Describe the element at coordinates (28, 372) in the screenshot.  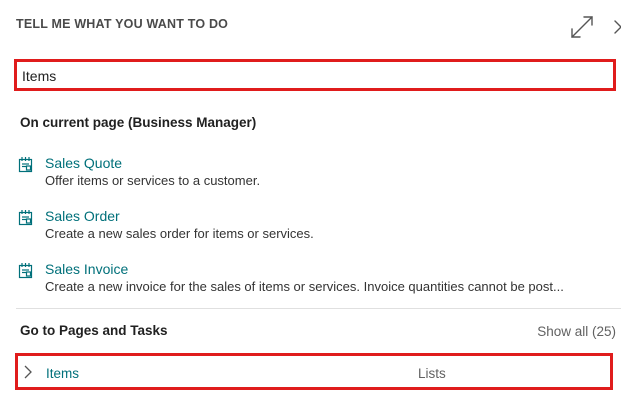
I see `chevron-right-icon` at that location.